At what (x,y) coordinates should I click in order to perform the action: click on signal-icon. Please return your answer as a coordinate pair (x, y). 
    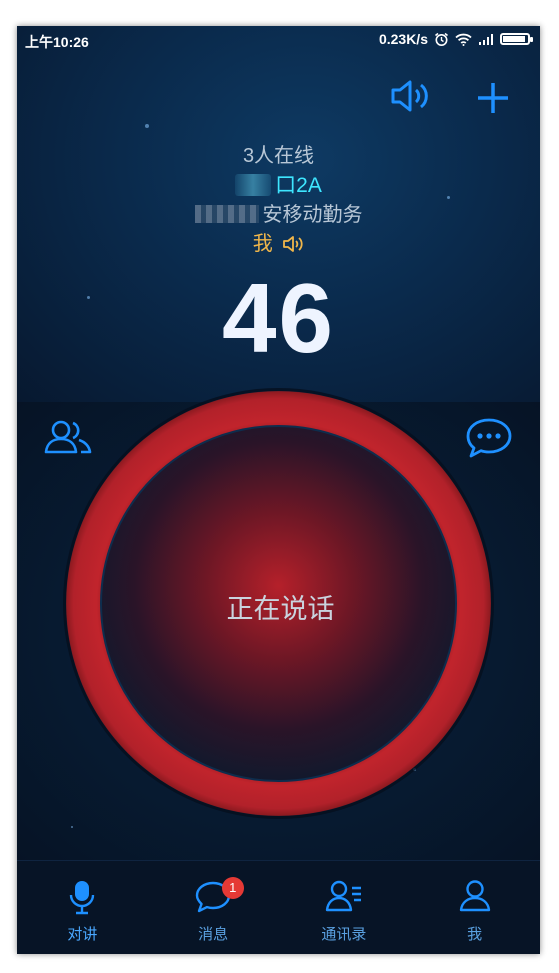
    Looking at the image, I should click on (486, 39).